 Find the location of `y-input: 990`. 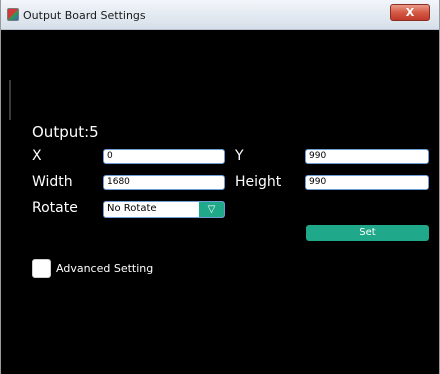

y-input: 990 is located at coordinates (367, 156).